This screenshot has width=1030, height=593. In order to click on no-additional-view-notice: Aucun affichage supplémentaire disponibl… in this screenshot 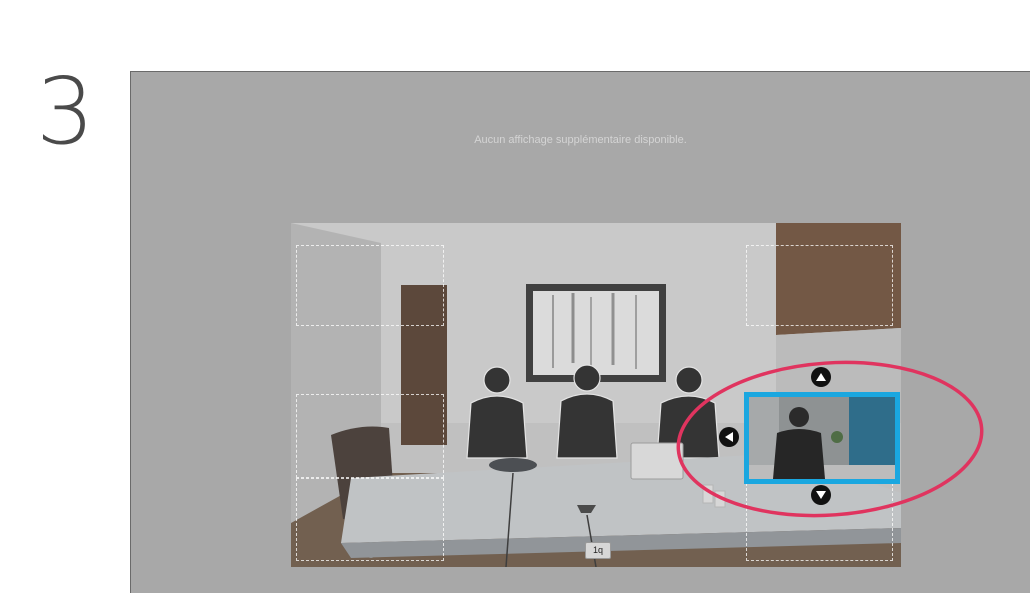, I will do `click(580, 140)`.